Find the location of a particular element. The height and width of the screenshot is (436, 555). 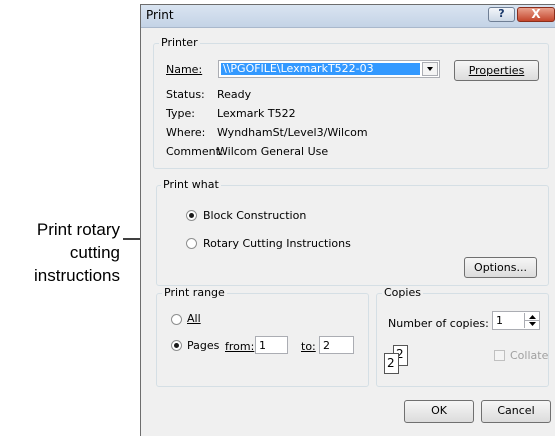

help-icon: ? is located at coordinates (501, 13).